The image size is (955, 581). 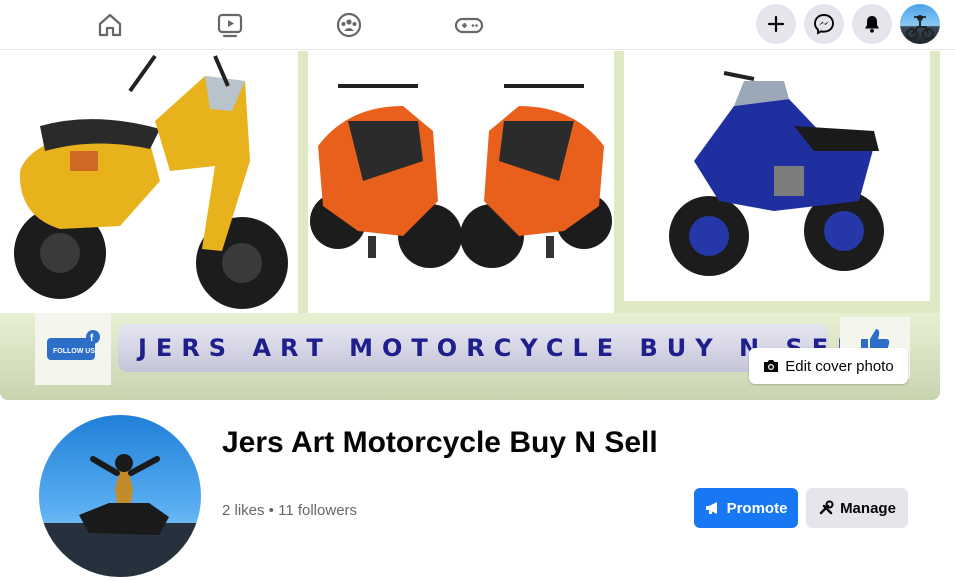 I want to click on watch-icon, so click(x=230, y=25).